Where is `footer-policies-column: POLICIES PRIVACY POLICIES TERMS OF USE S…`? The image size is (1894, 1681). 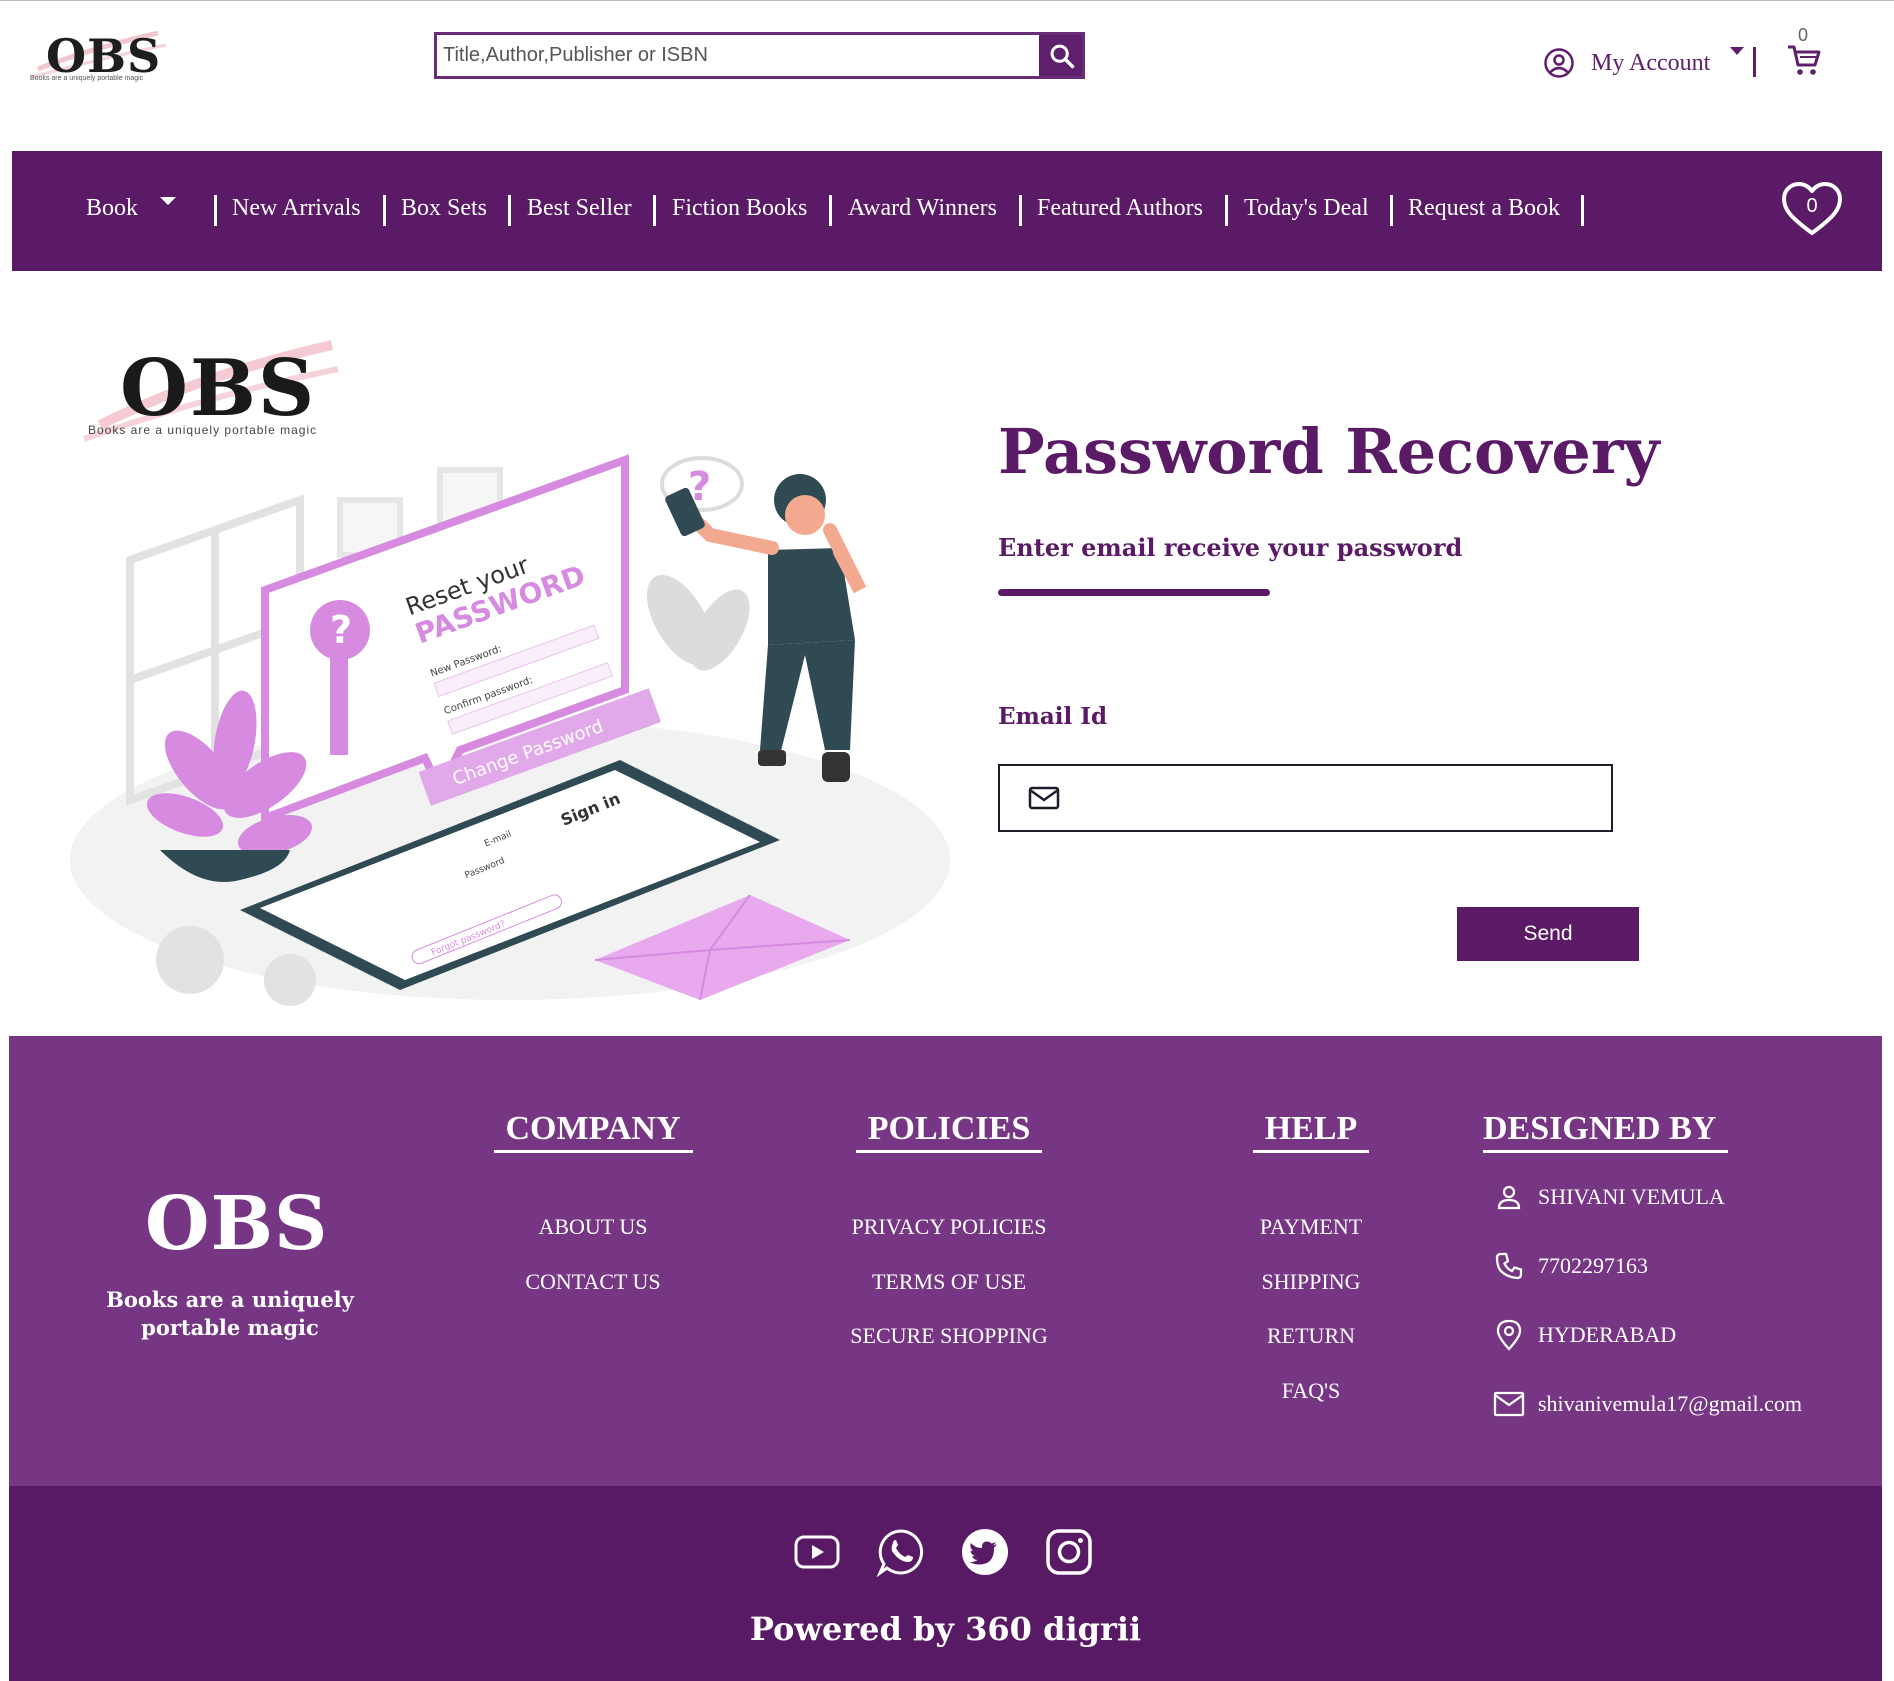
footer-policies-column: POLICIES PRIVACY POLICIES TERMS OF USE S… is located at coordinates (949, 1229).